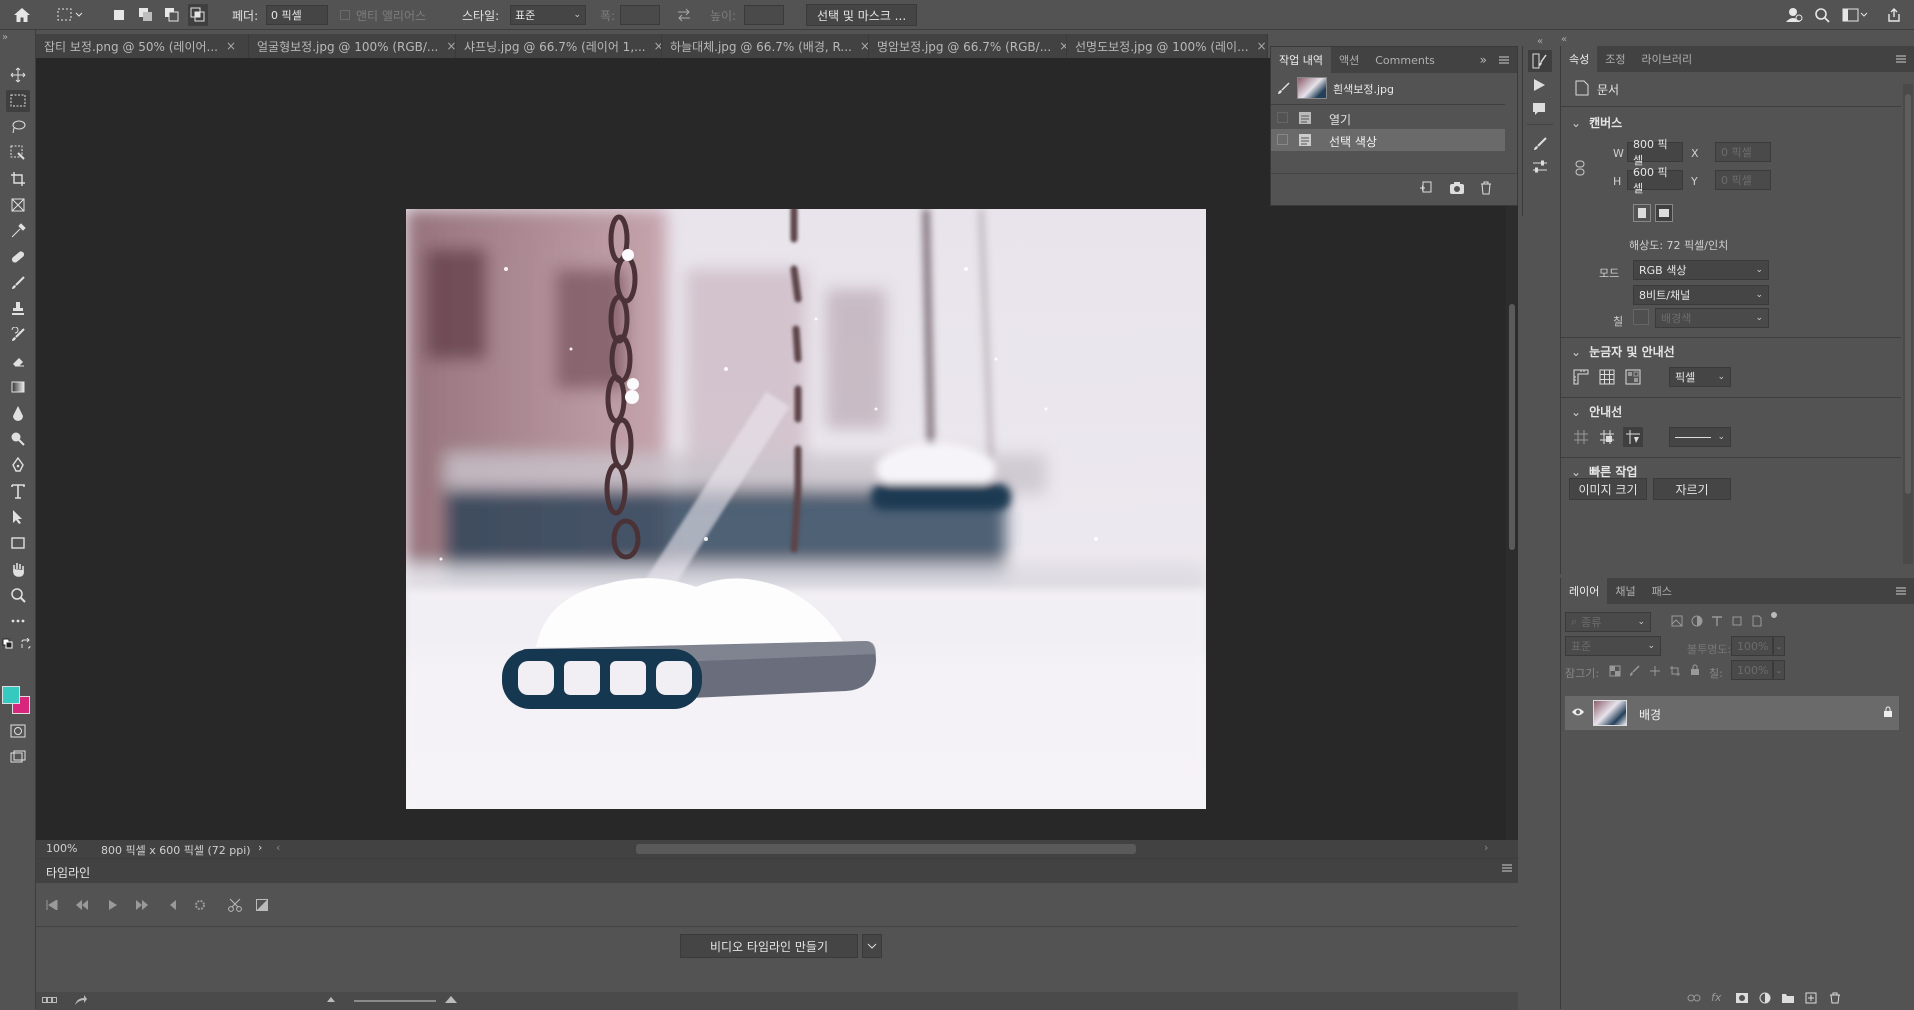  Describe the element at coordinates (18, 335) in the screenshot. I see `history-brush-tool-icon` at that location.